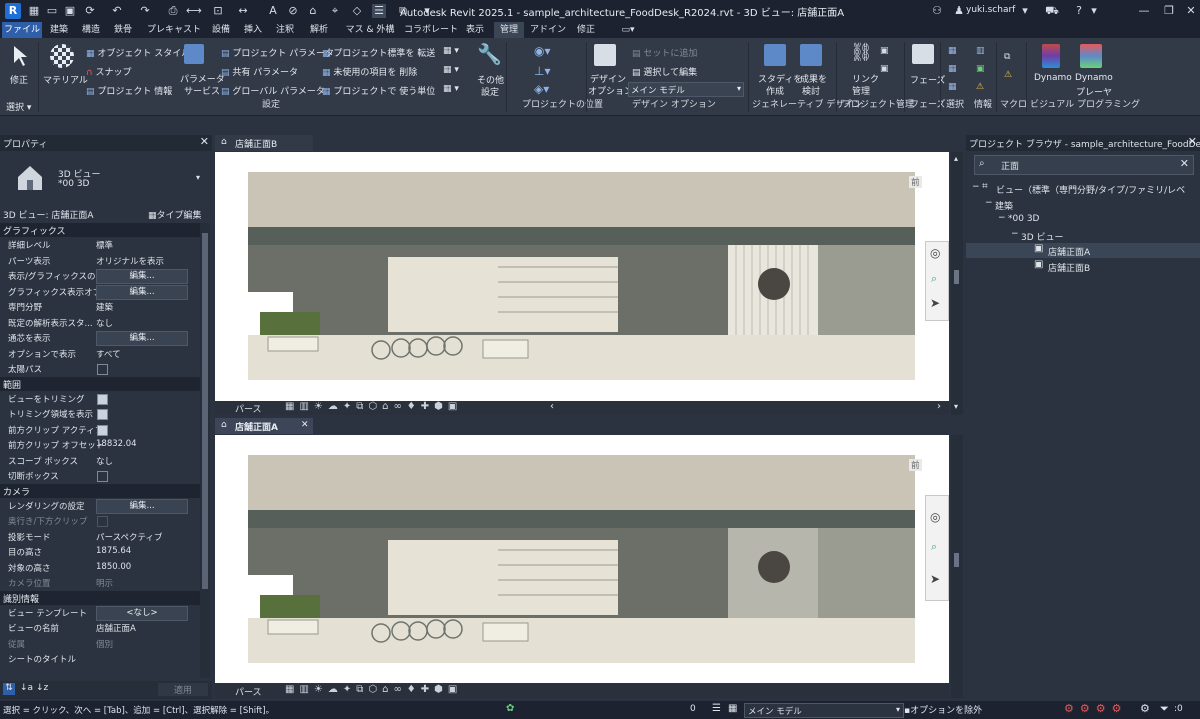 This screenshot has width=1200, height=719. What do you see at coordinates (956, 158) in the screenshot?
I see `scroll-up-icon-b: ▴` at bounding box center [956, 158].